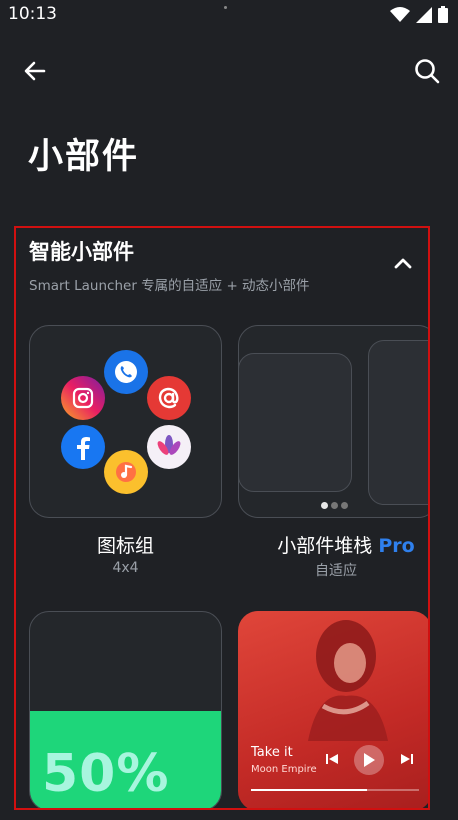  I want to click on back-arrow-icon, so click(35, 71).